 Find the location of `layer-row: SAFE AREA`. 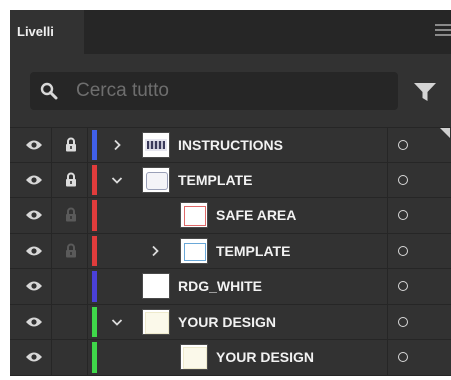

layer-row: SAFE AREA is located at coordinates (230, 216).